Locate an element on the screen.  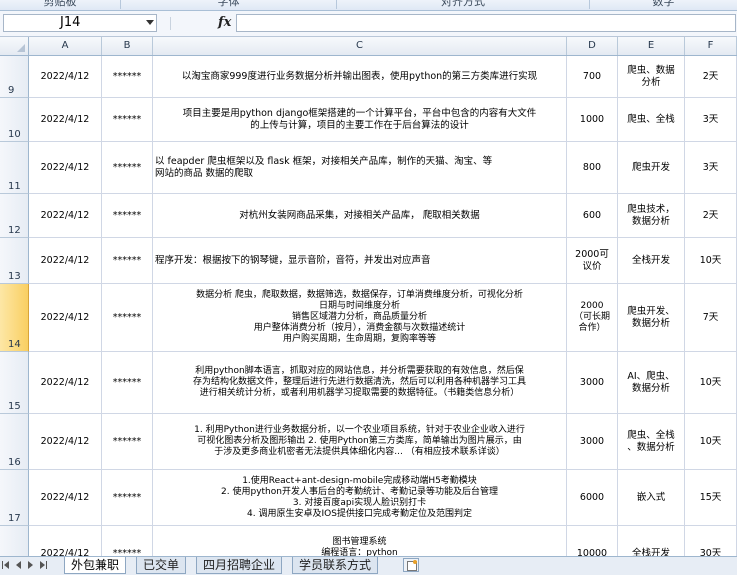
insert-sheet-icon is located at coordinates (411, 565).